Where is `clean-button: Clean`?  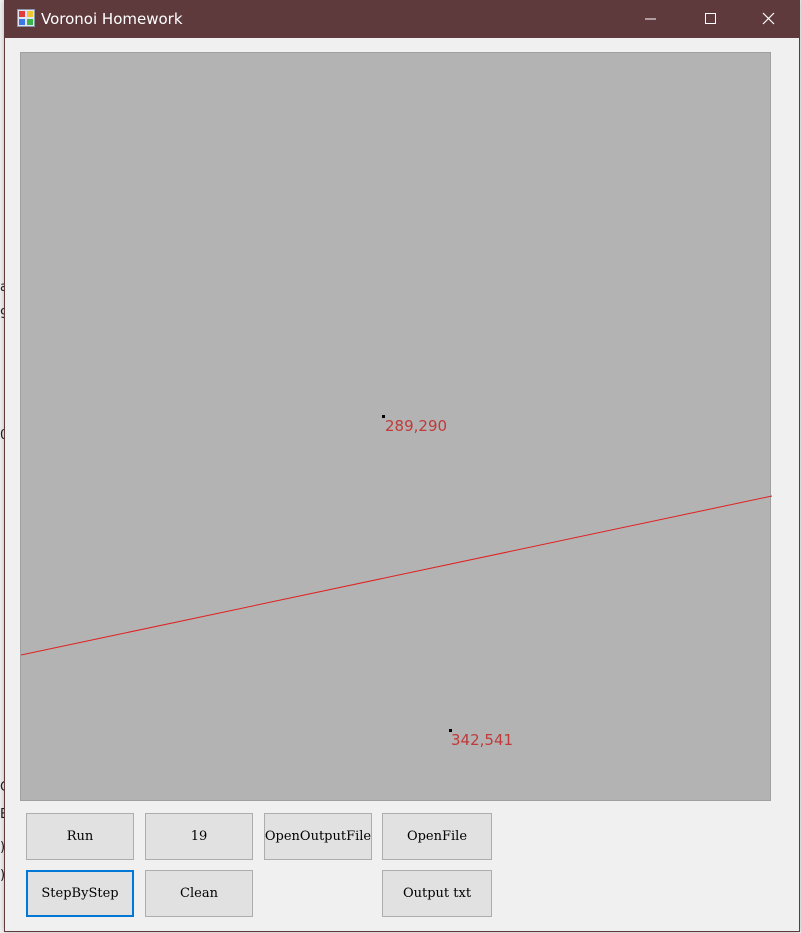
clean-button: Clean is located at coordinates (199, 893).